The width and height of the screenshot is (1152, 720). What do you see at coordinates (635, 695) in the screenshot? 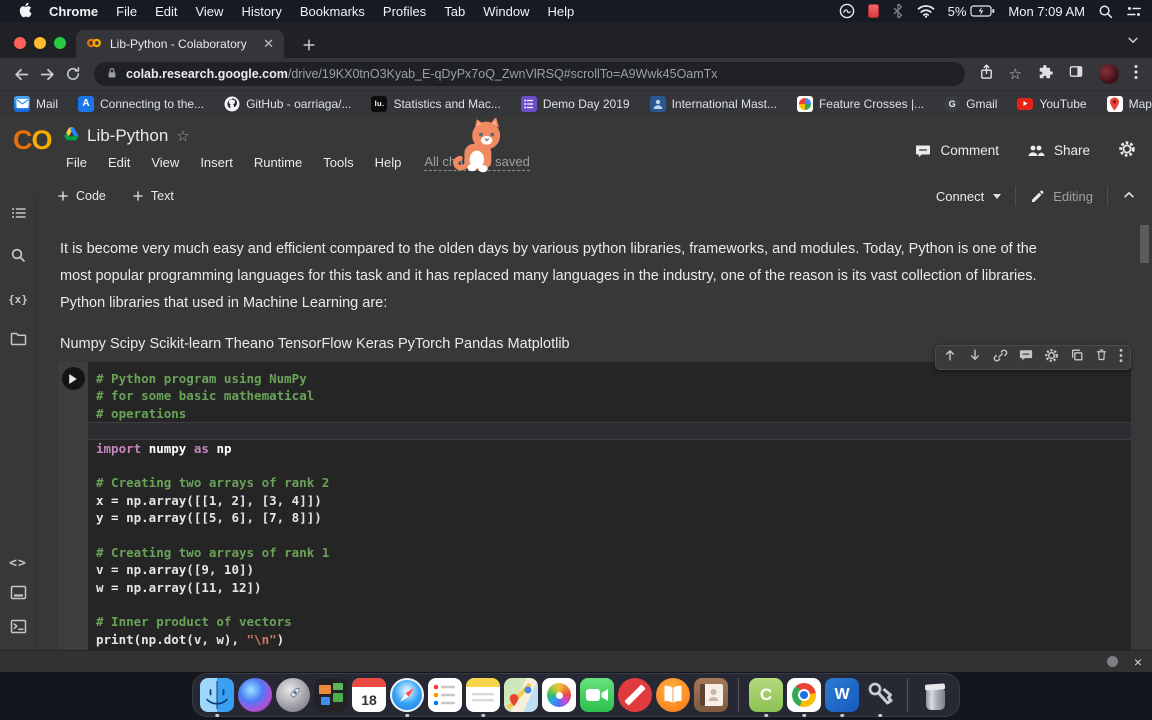
I see `dock-app-no-entry` at bounding box center [635, 695].